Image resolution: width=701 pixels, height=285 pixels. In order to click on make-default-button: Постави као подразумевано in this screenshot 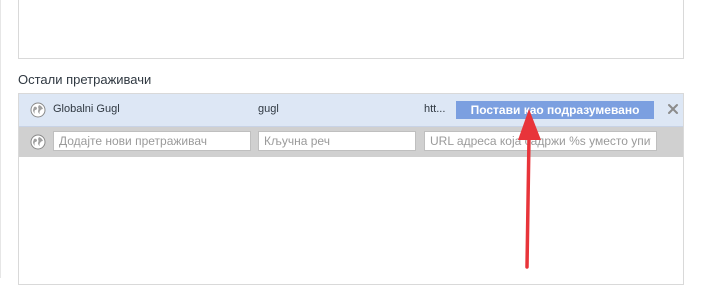, I will do `click(555, 110)`.